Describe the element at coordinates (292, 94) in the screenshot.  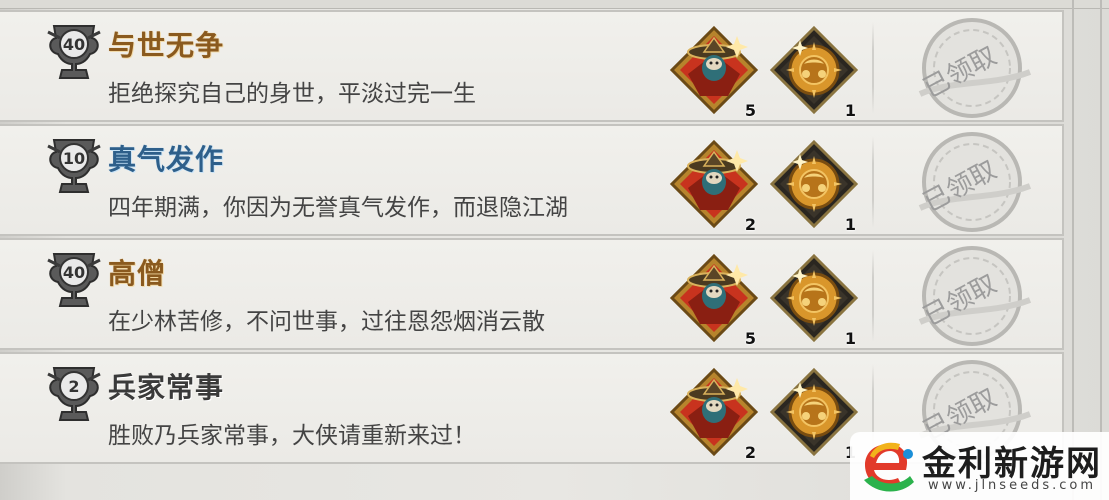
I see `achievement-description: 拒绝探究自己的身世，平淡过完一生` at that location.